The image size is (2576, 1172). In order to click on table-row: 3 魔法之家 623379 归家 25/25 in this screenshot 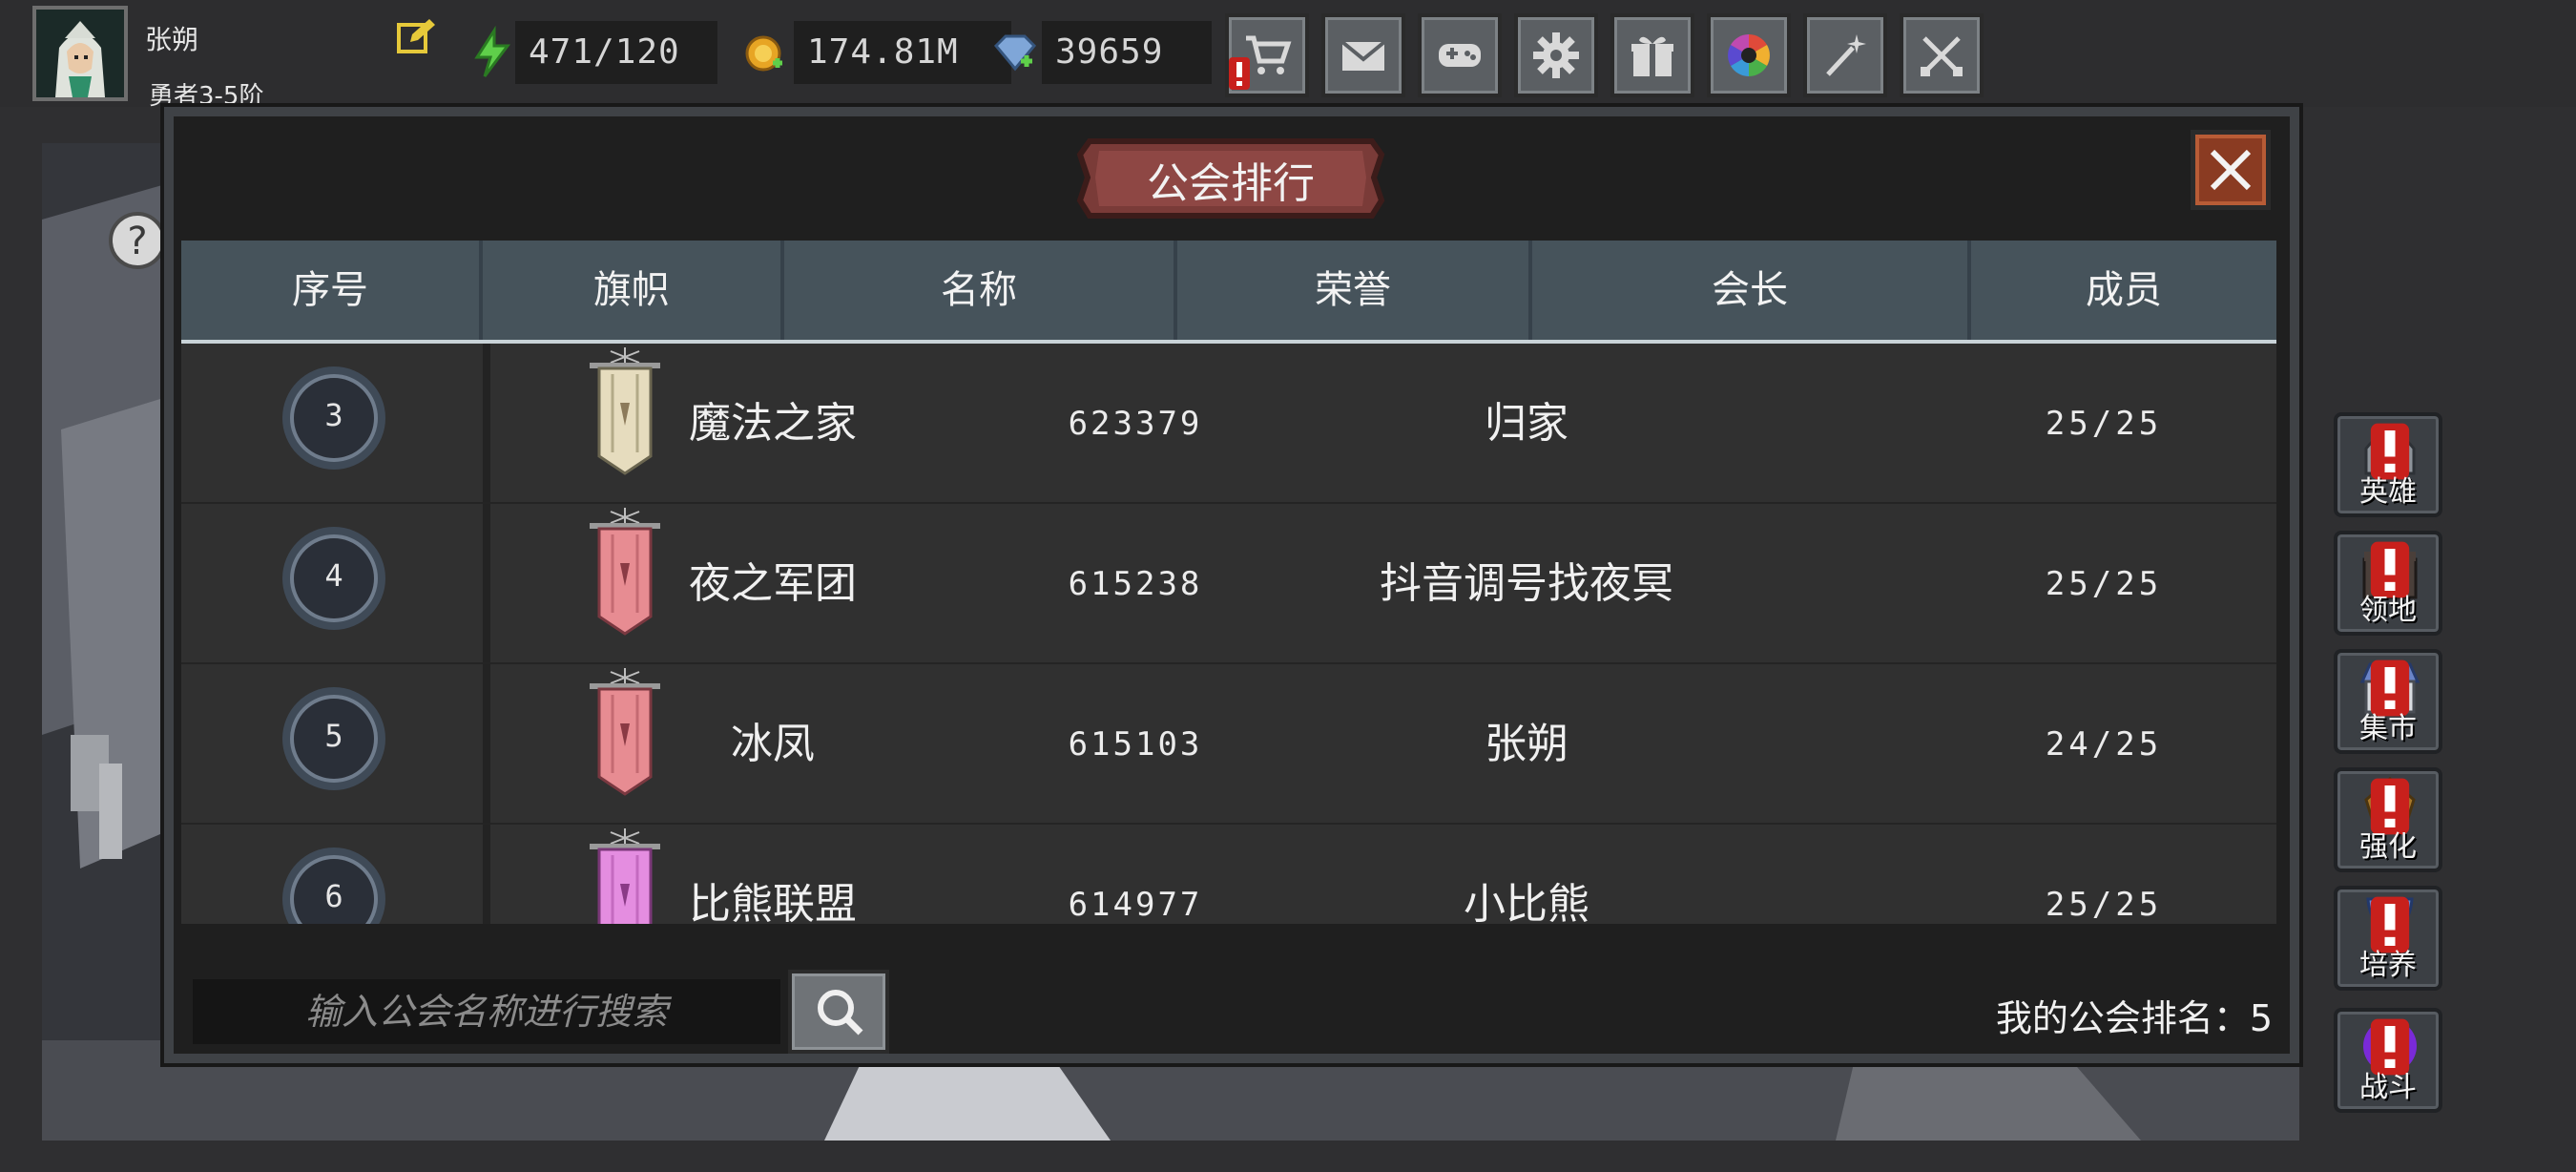, I will do `click(1228, 424)`.